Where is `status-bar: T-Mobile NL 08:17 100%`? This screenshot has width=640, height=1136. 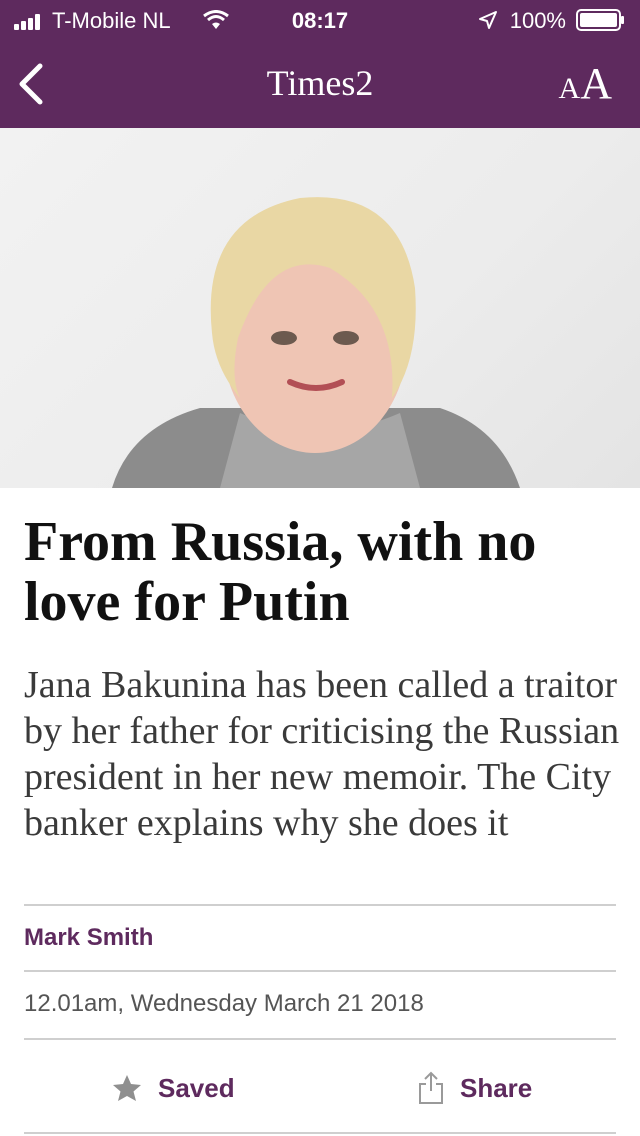 status-bar: T-Mobile NL 08:17 100% is located at coordinates (320, 20).